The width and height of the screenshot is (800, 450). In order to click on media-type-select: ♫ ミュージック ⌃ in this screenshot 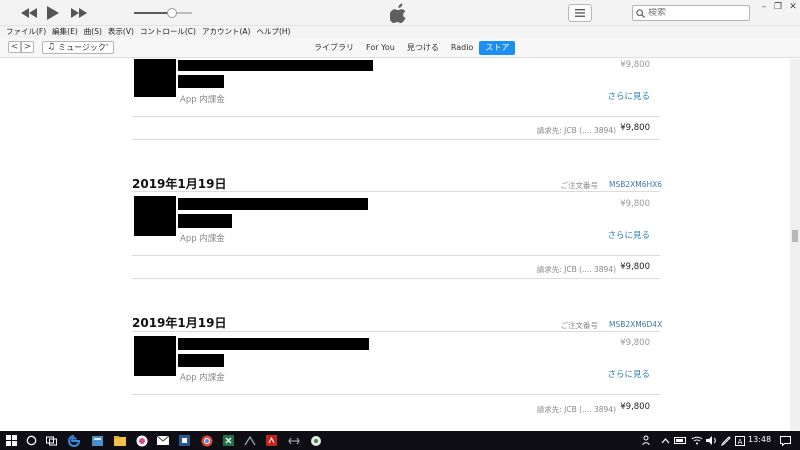, I will do `click(78, 47)`.